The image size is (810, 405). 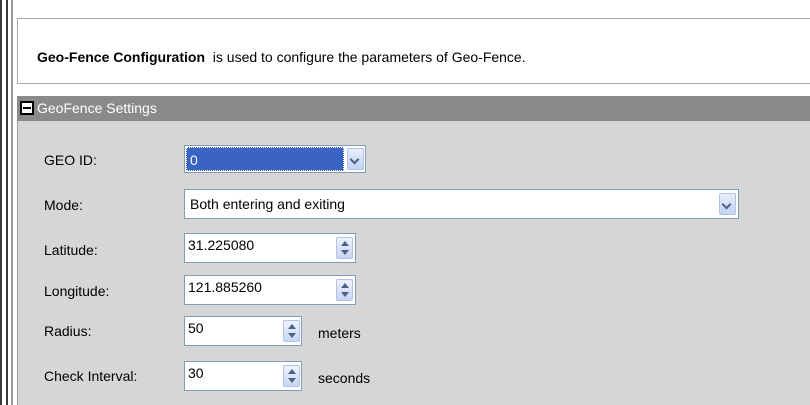 What do you see at coordinates (121, 57) in the screenshot?
I see `description-title: Geo-Fence Configuration` at bounding box center [121, 57].